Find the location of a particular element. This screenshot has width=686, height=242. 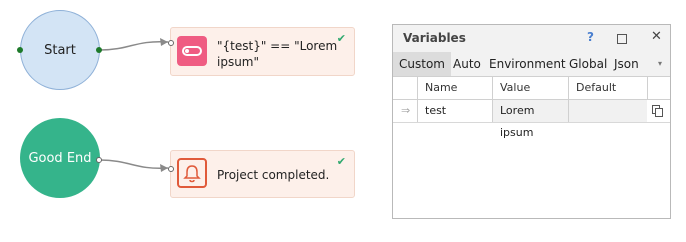

panel-header: Variables ? ✕ is located at coordinates (531, 38).